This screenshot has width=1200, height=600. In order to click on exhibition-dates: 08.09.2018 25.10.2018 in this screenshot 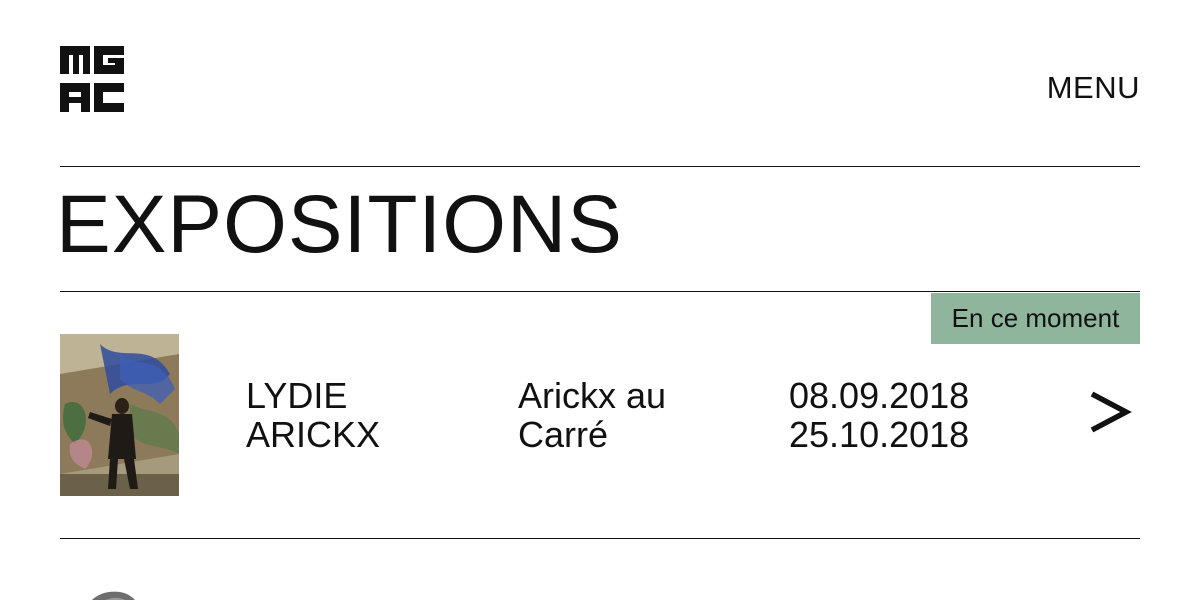, I will do `click(879, 415)`.